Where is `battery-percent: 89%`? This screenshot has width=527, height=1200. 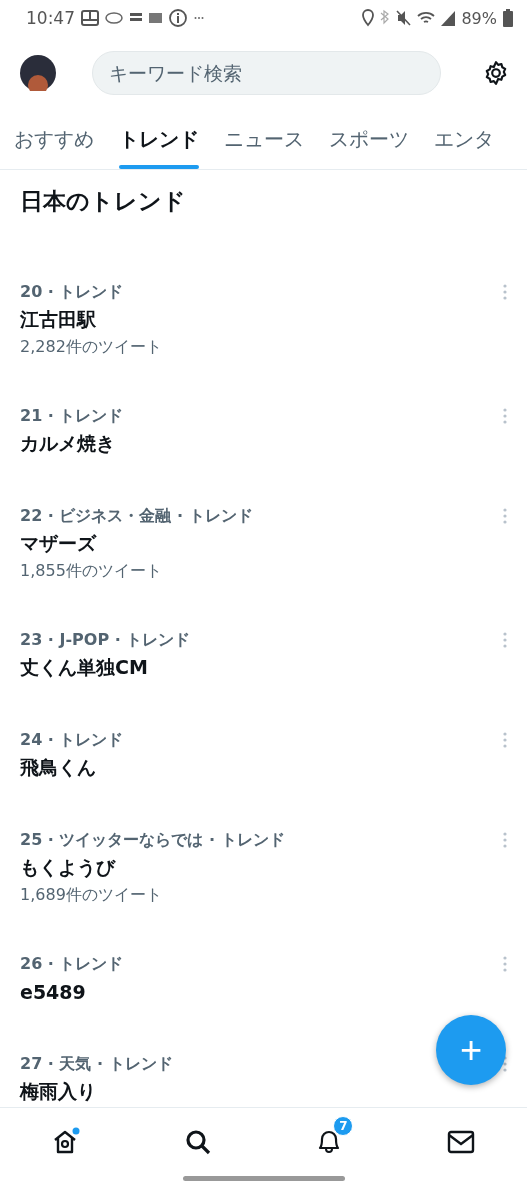 battery-percent: 89% is located at coordinates (479, 18).